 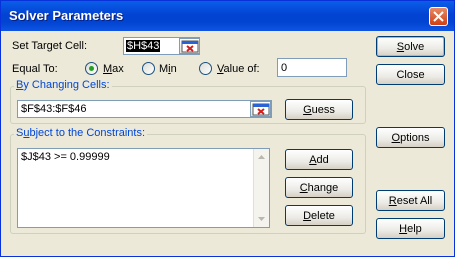 I want to click on title-bar: Solver Parameters, so click(x=227, y=16).